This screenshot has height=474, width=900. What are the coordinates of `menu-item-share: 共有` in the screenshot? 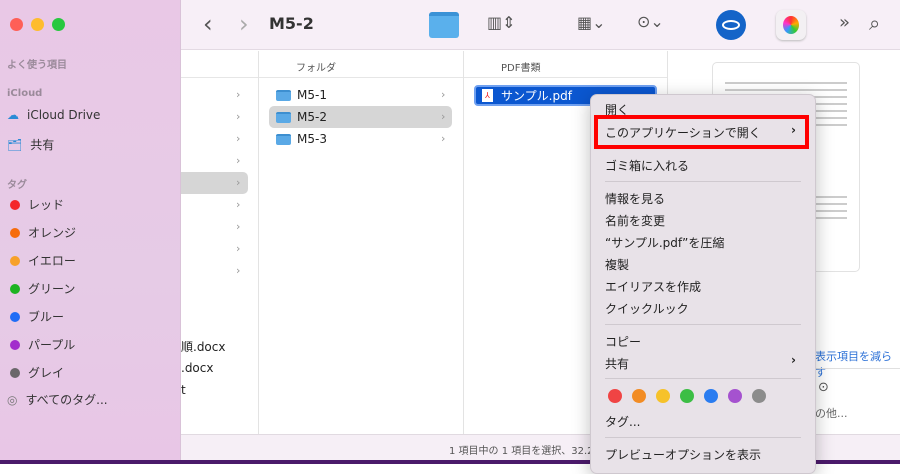 It's located at (617, 363).